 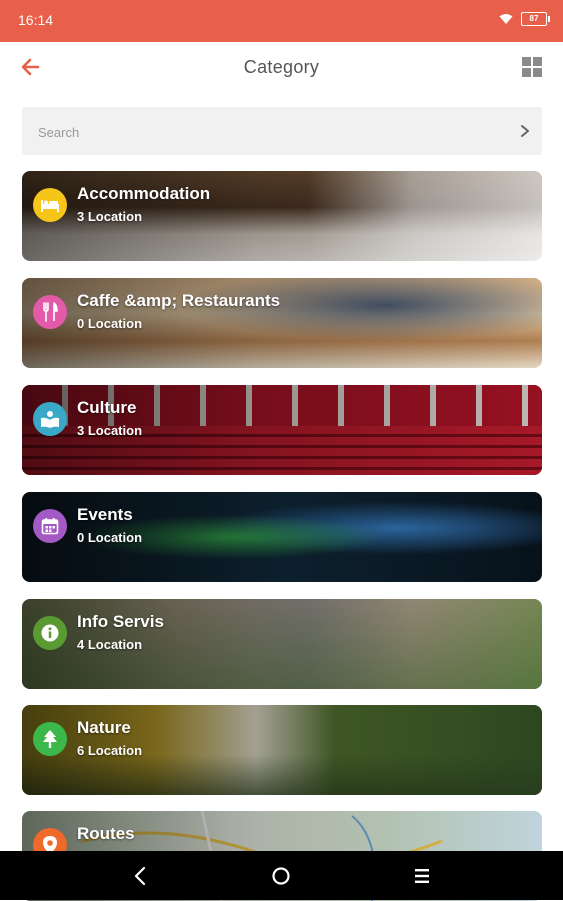 I want to click on category-title: Culture, so click(x=107, y=407).